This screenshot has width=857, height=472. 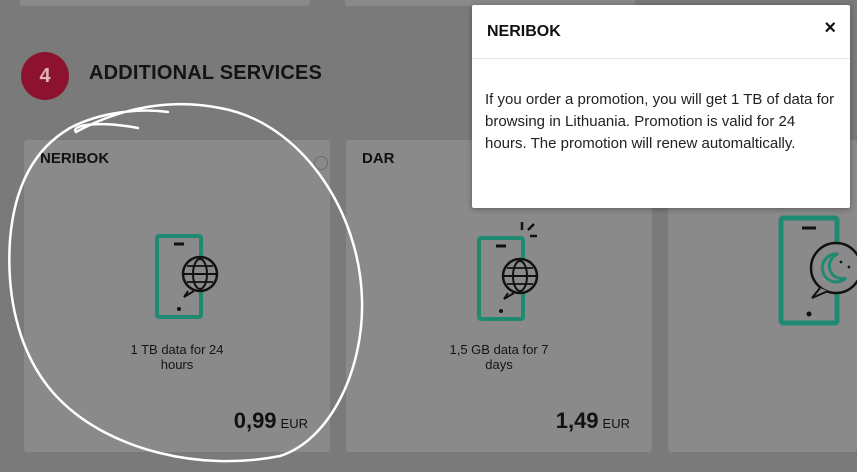 What do you see at coordinates (75, 158) in the screenshot?
I see `card-title: NERIBOK` at bounding box center [75, 158].